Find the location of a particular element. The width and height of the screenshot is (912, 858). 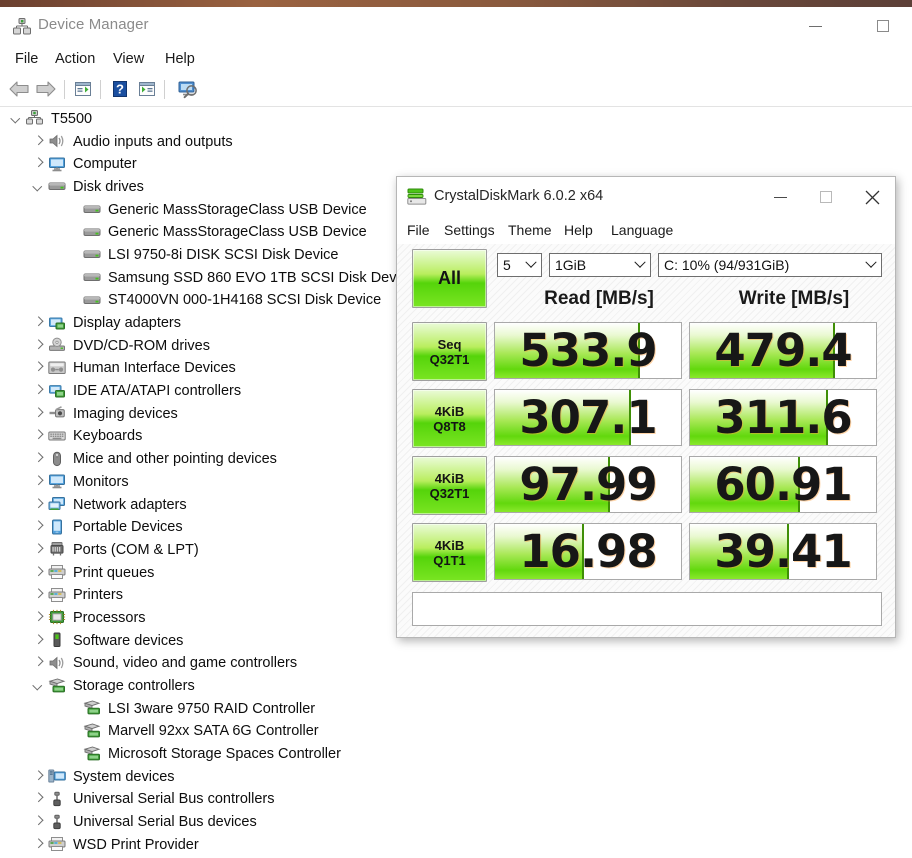

test-size-select: 1GiB is located at coordinates (600, 265).